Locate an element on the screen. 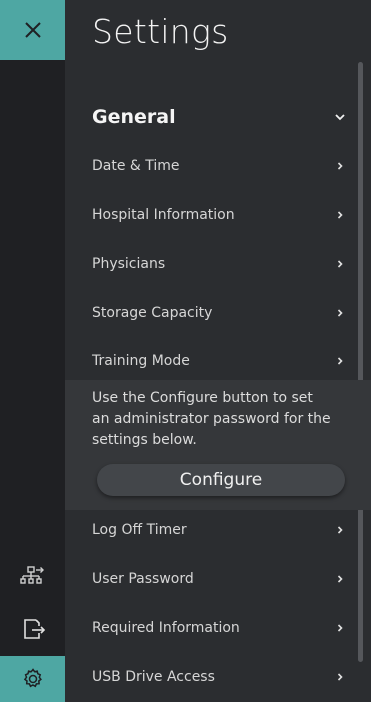  settings-item-required-information: Required Information is located at coordinates (219, 628).